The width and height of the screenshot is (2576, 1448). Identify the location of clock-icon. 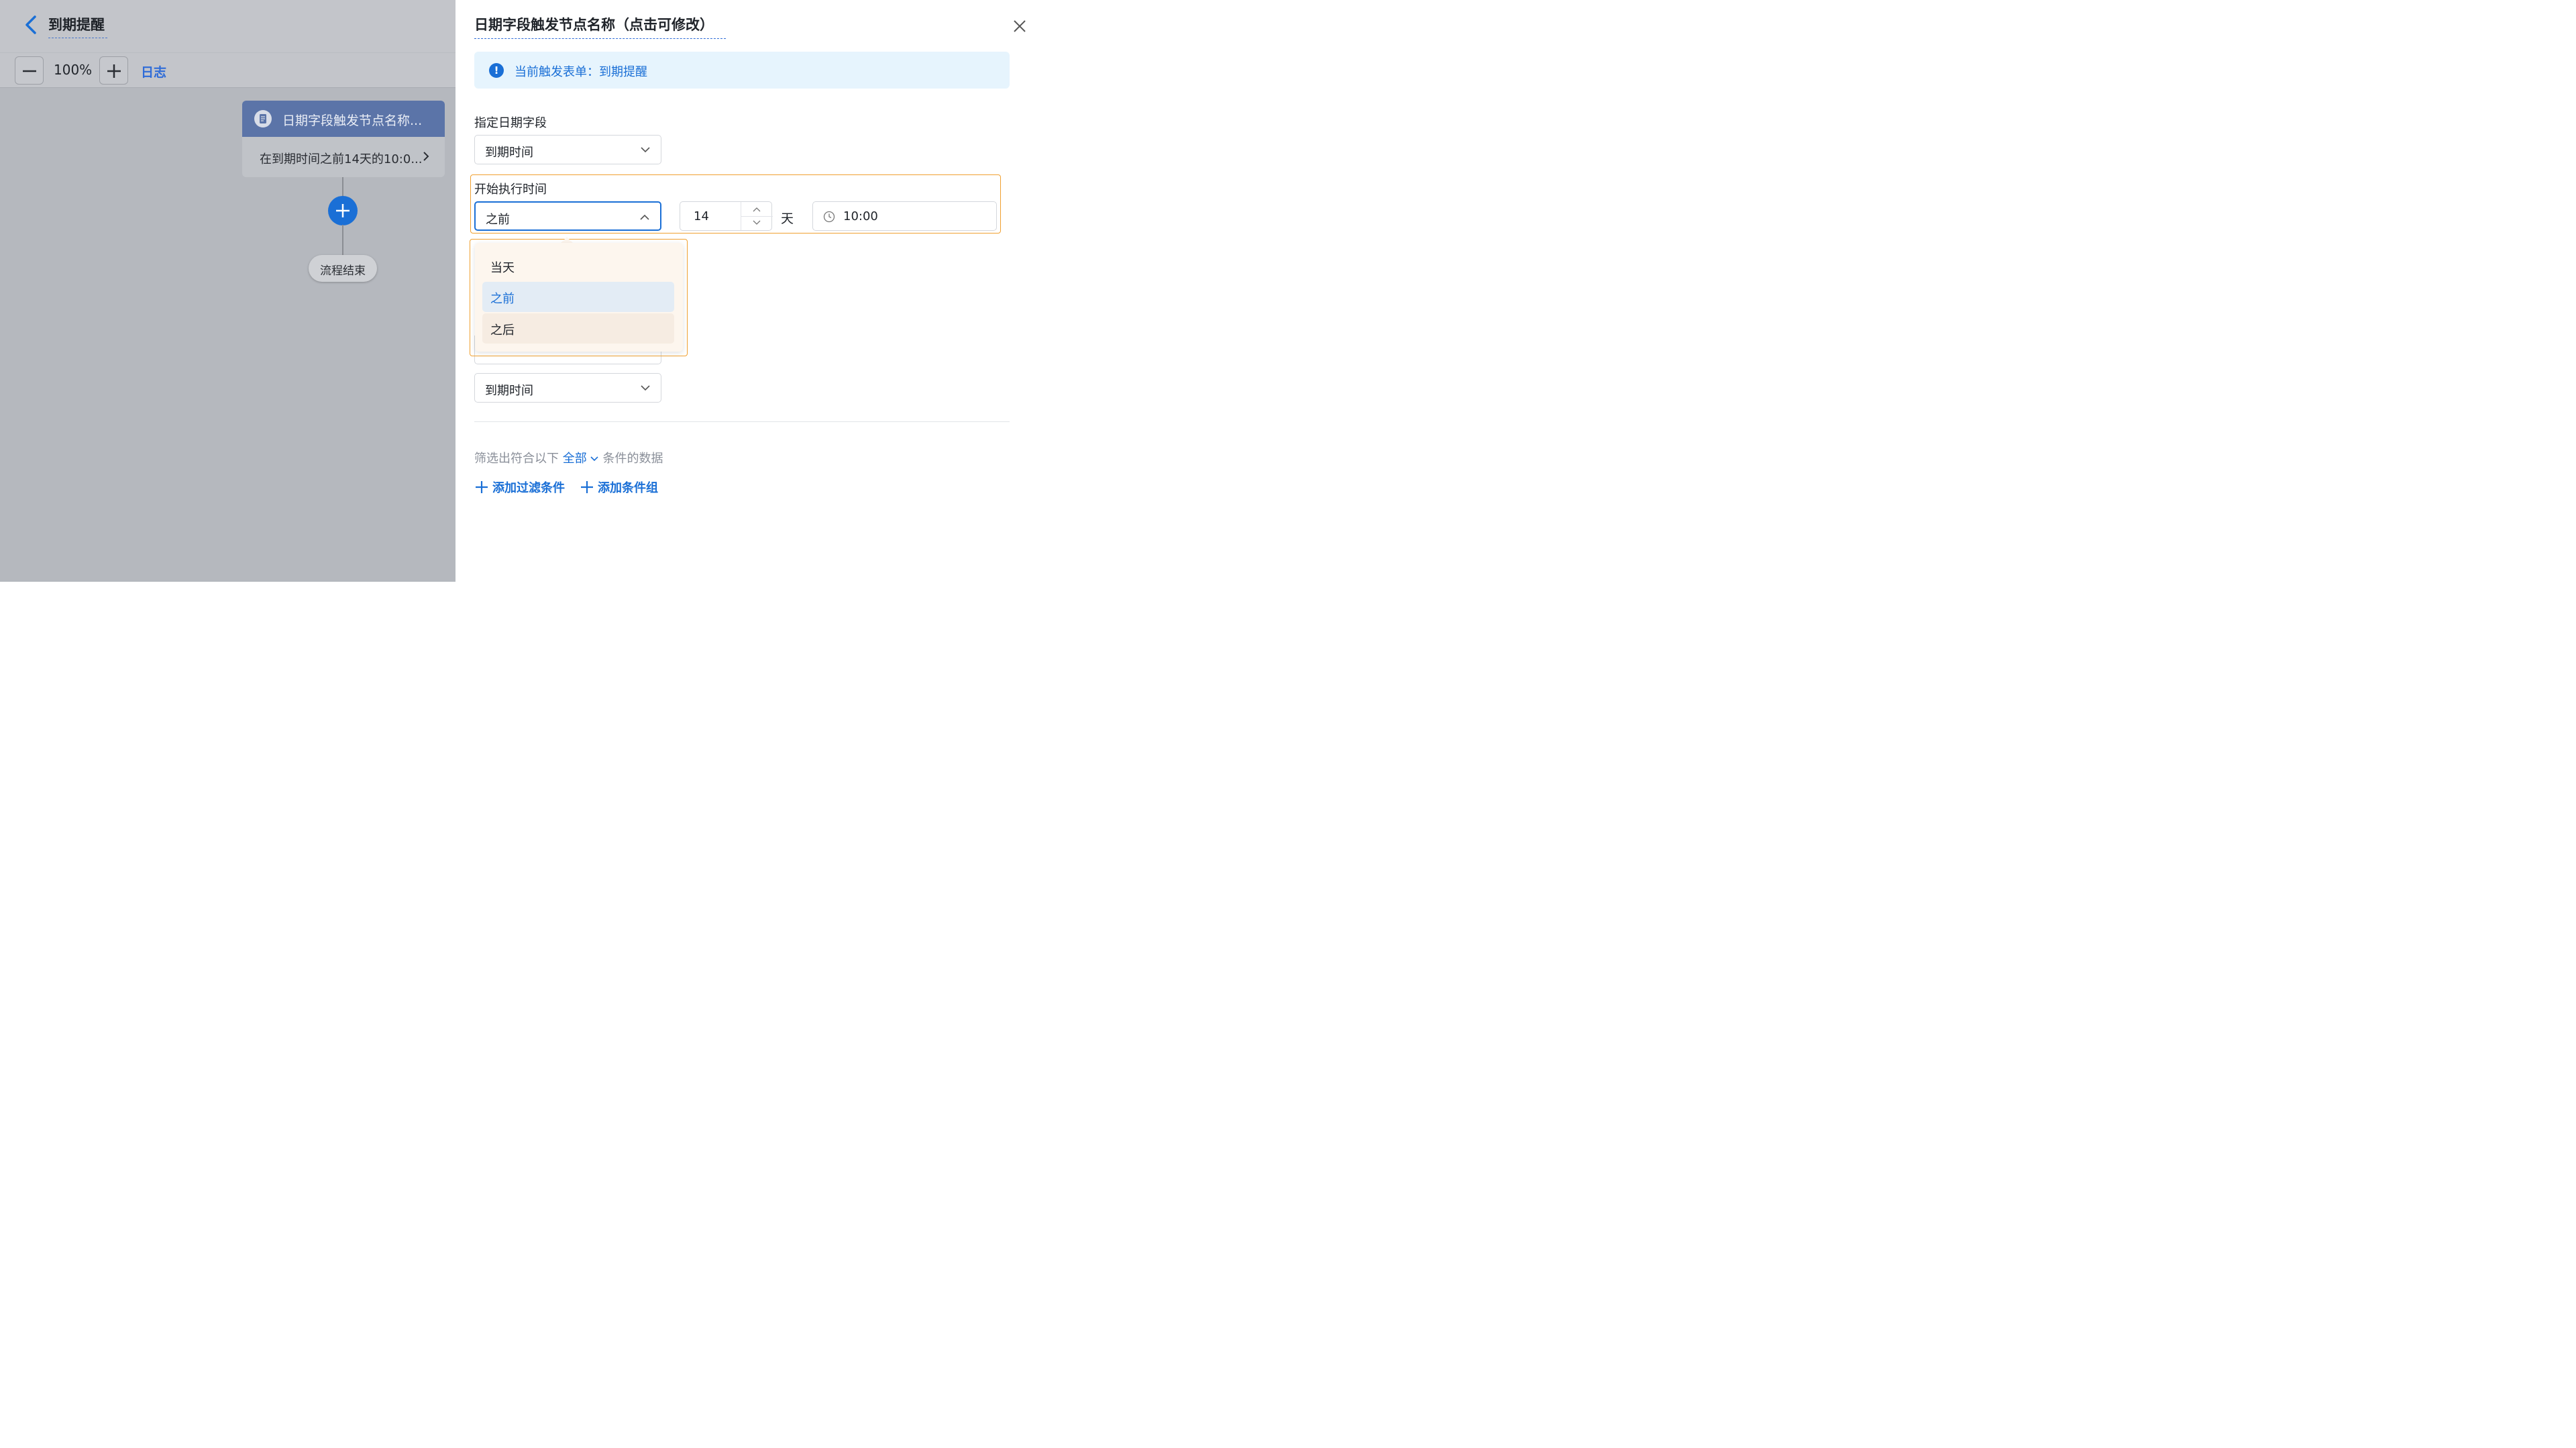
(829, 217).